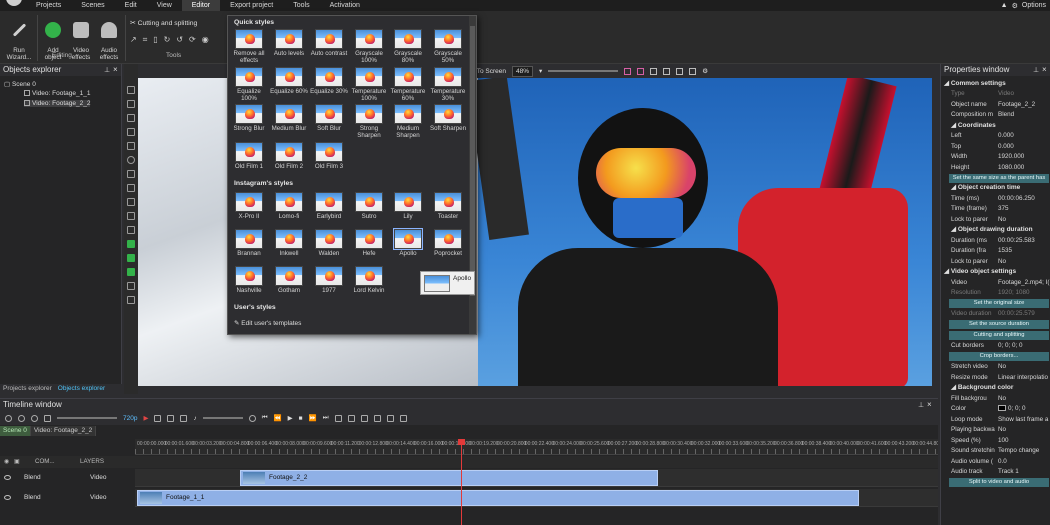  I want to click on btn-source-duration: Set the source duration, so click(999, 324).